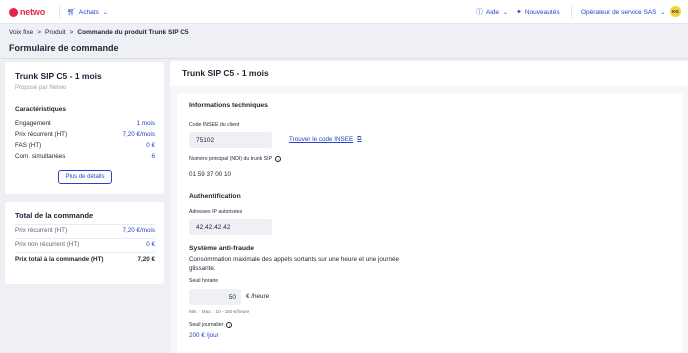  Describe the element at coordinates (215, 196) in the screenshot. I see `authentication-heading: Authentification` at that location.